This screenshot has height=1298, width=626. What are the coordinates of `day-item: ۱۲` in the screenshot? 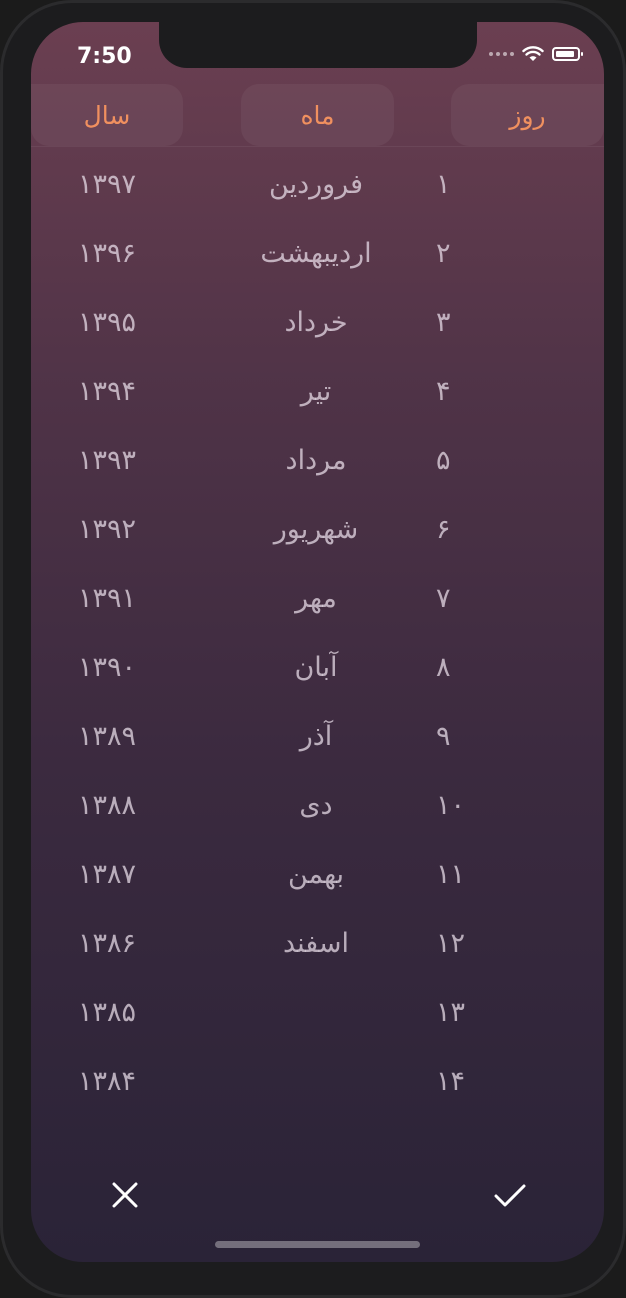 It's located at (520, 943).